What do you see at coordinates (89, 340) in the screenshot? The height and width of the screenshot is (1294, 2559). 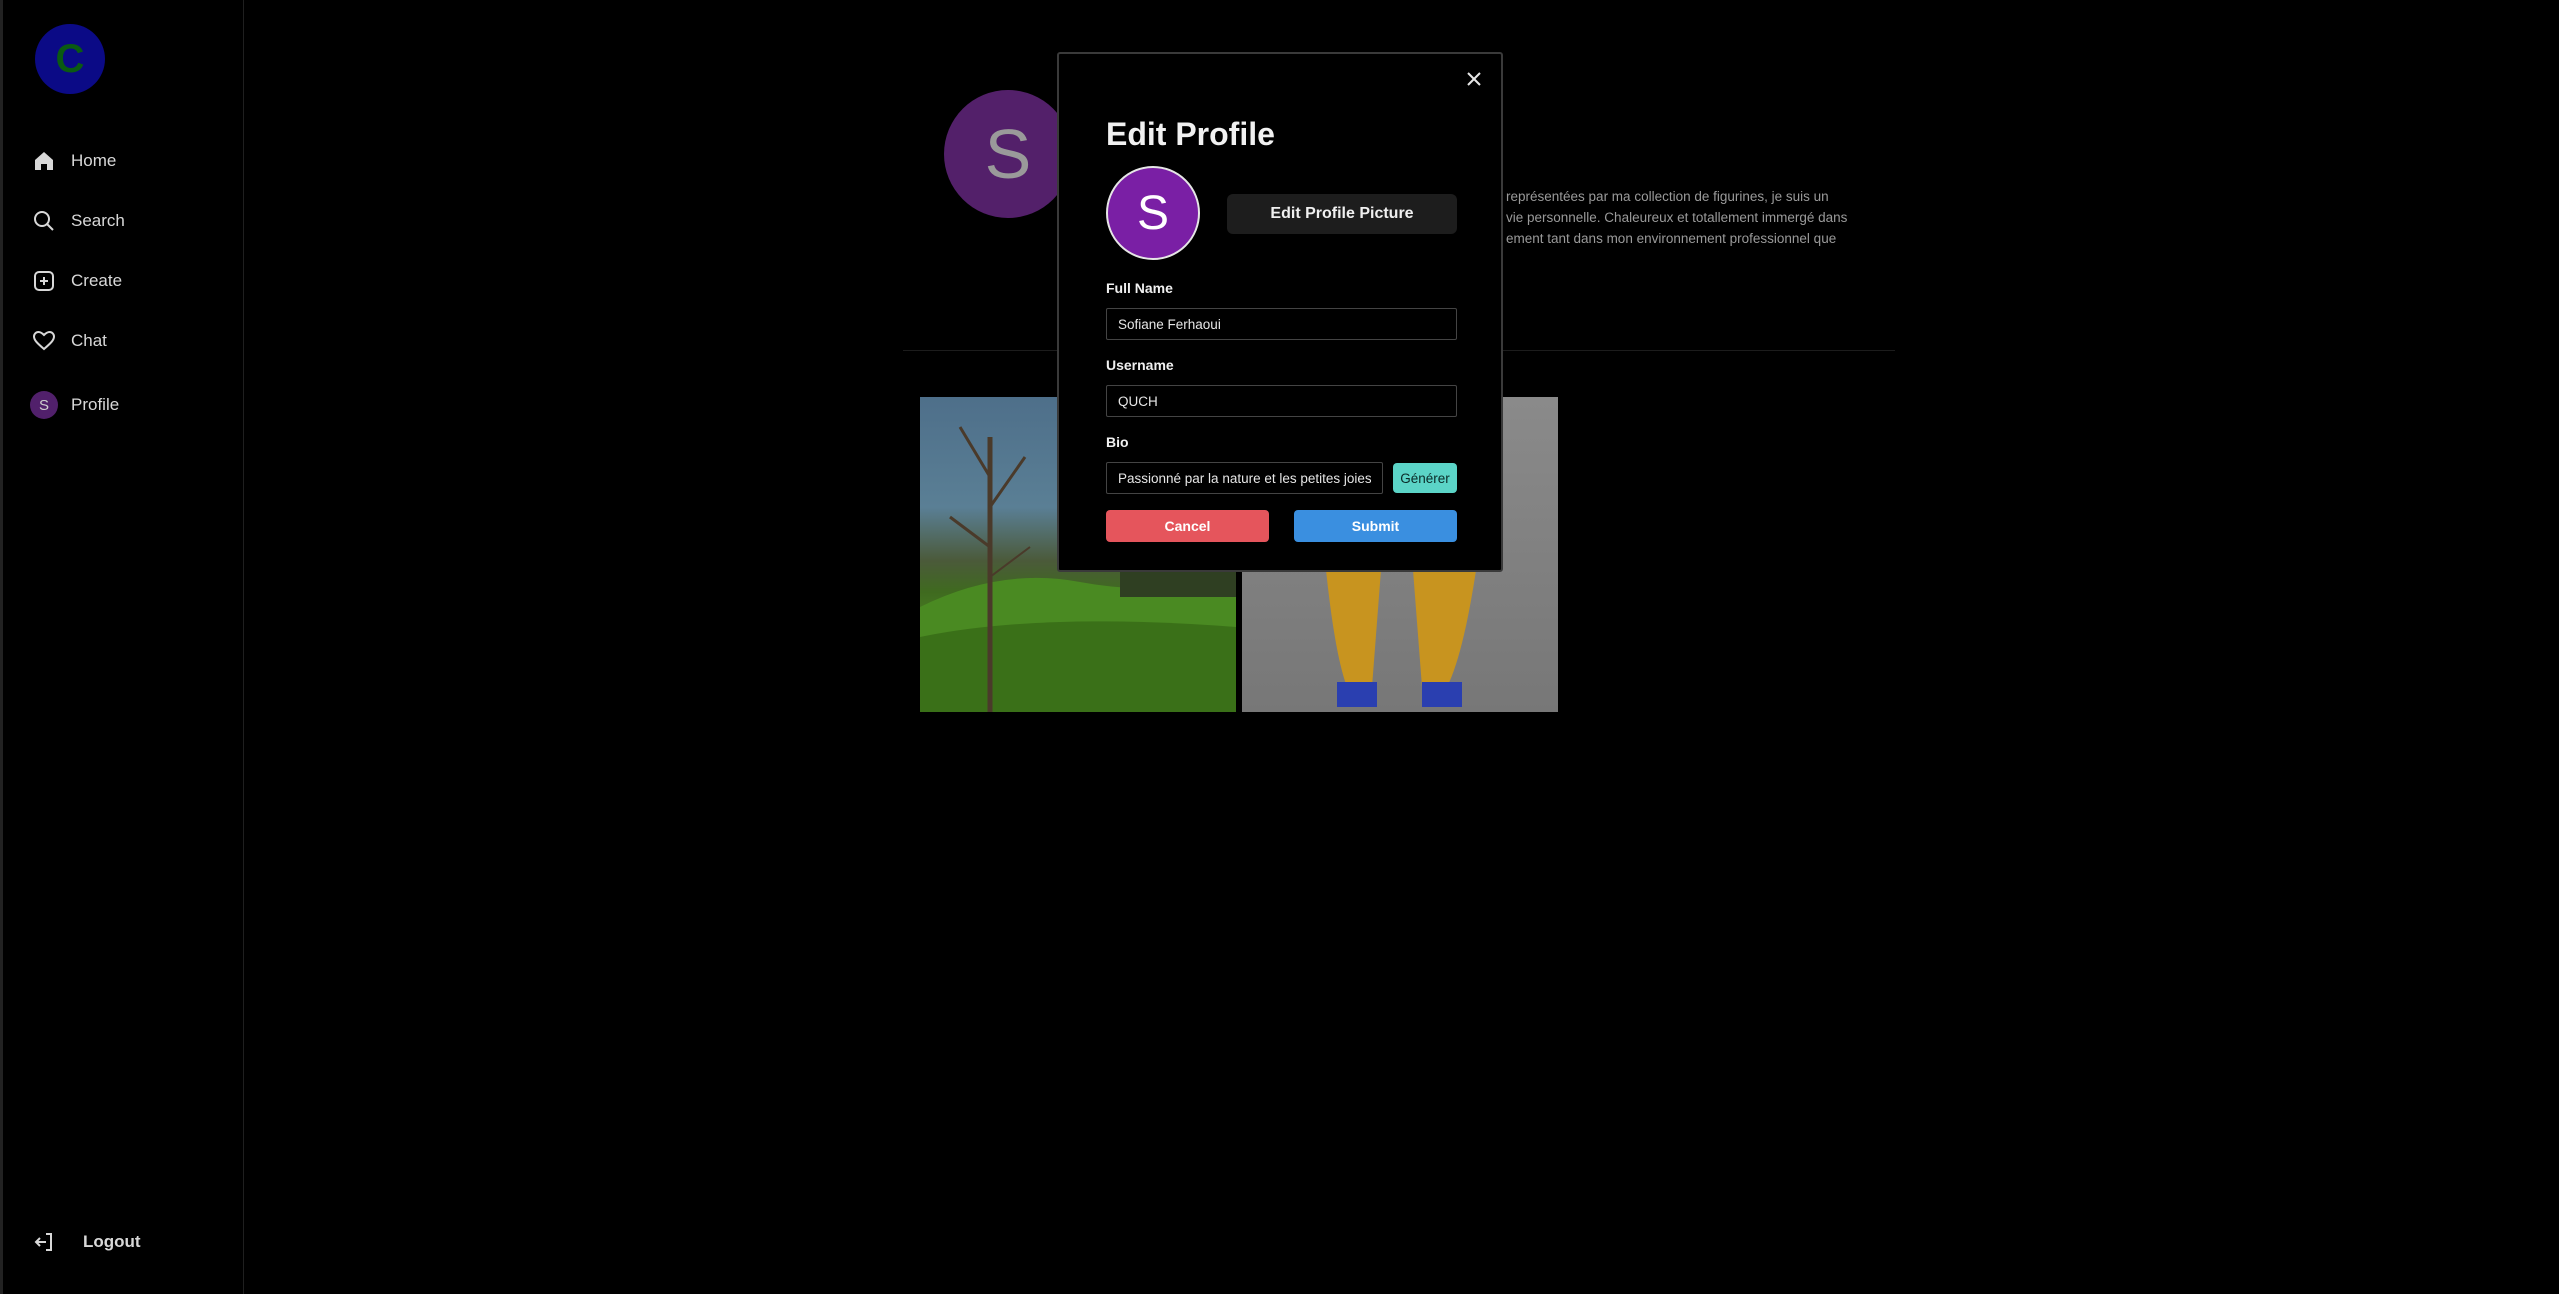 I see `sidebar-item-label: Chat` at bounding box center [89, 340].